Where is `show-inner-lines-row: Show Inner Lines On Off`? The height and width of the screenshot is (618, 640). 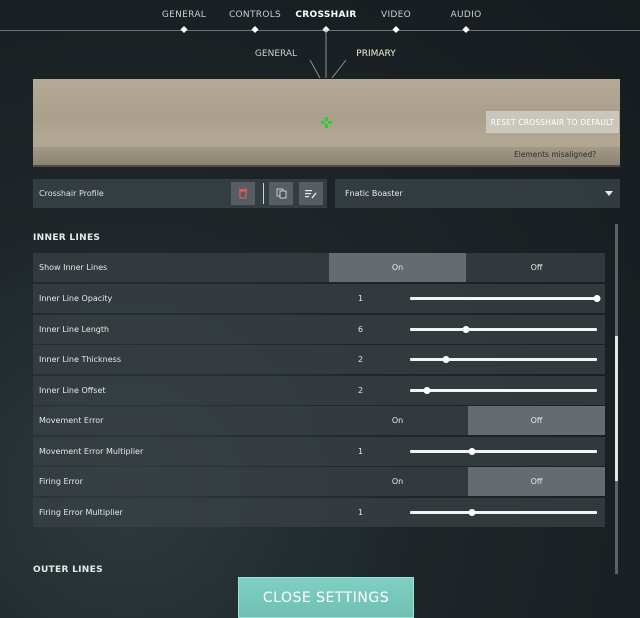 show-inner-lines-row: Show Inner Lines On Off is located at coordinates (319, 267).